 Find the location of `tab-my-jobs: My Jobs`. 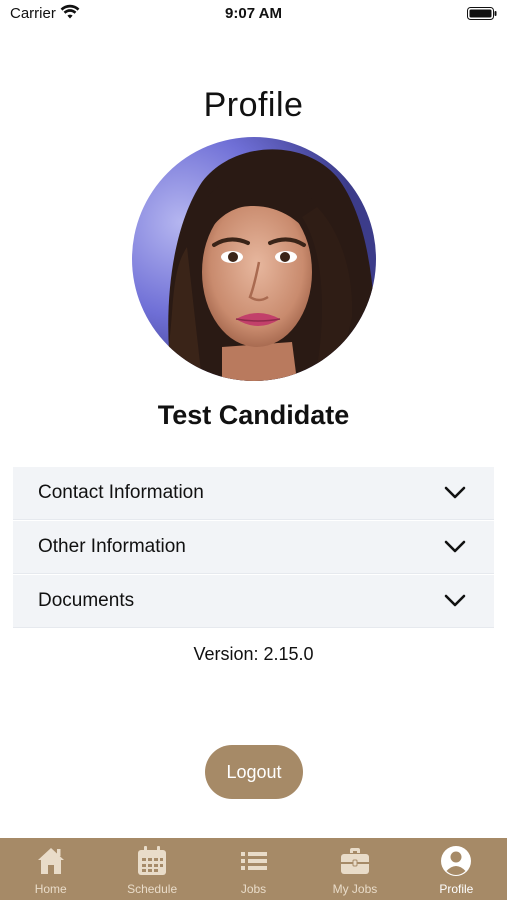

tab-my-jobs: My Jobs is located at coordinates (354, 869).